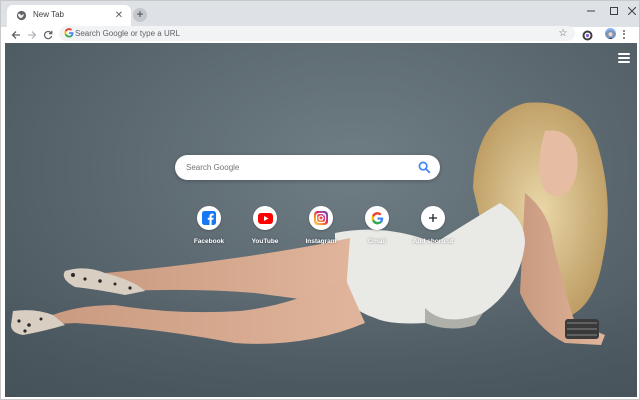 Image resolution: width=640 pixels, height=400 pixels. I want to click on shortcut-youtube: YouTube, so click(265, 229).